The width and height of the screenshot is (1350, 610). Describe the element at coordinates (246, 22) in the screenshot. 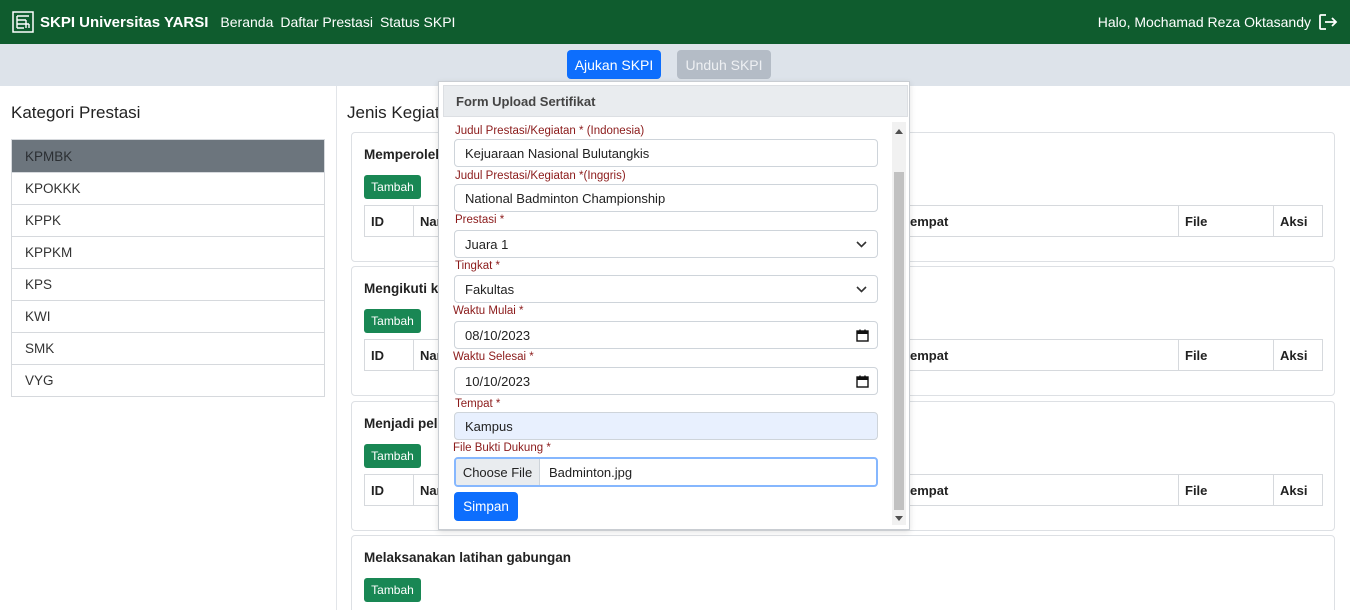

I see `nav-link-beranda: Beranda` at that location.